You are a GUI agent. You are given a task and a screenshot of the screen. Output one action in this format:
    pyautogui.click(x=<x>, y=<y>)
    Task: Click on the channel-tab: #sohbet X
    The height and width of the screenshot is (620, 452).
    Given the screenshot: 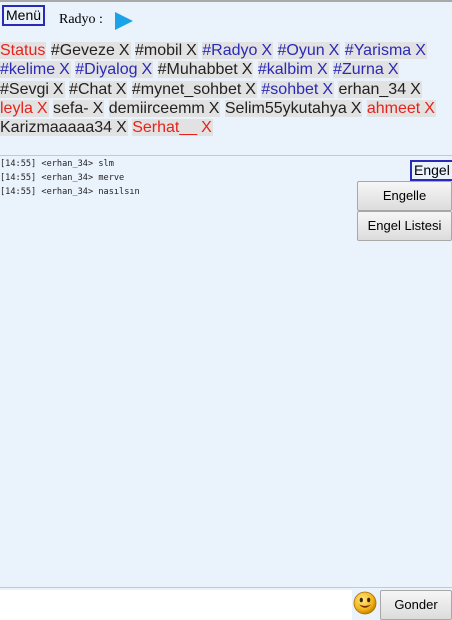 What is the action you would take?
    pyautogui.click(x=298, y=89)
    